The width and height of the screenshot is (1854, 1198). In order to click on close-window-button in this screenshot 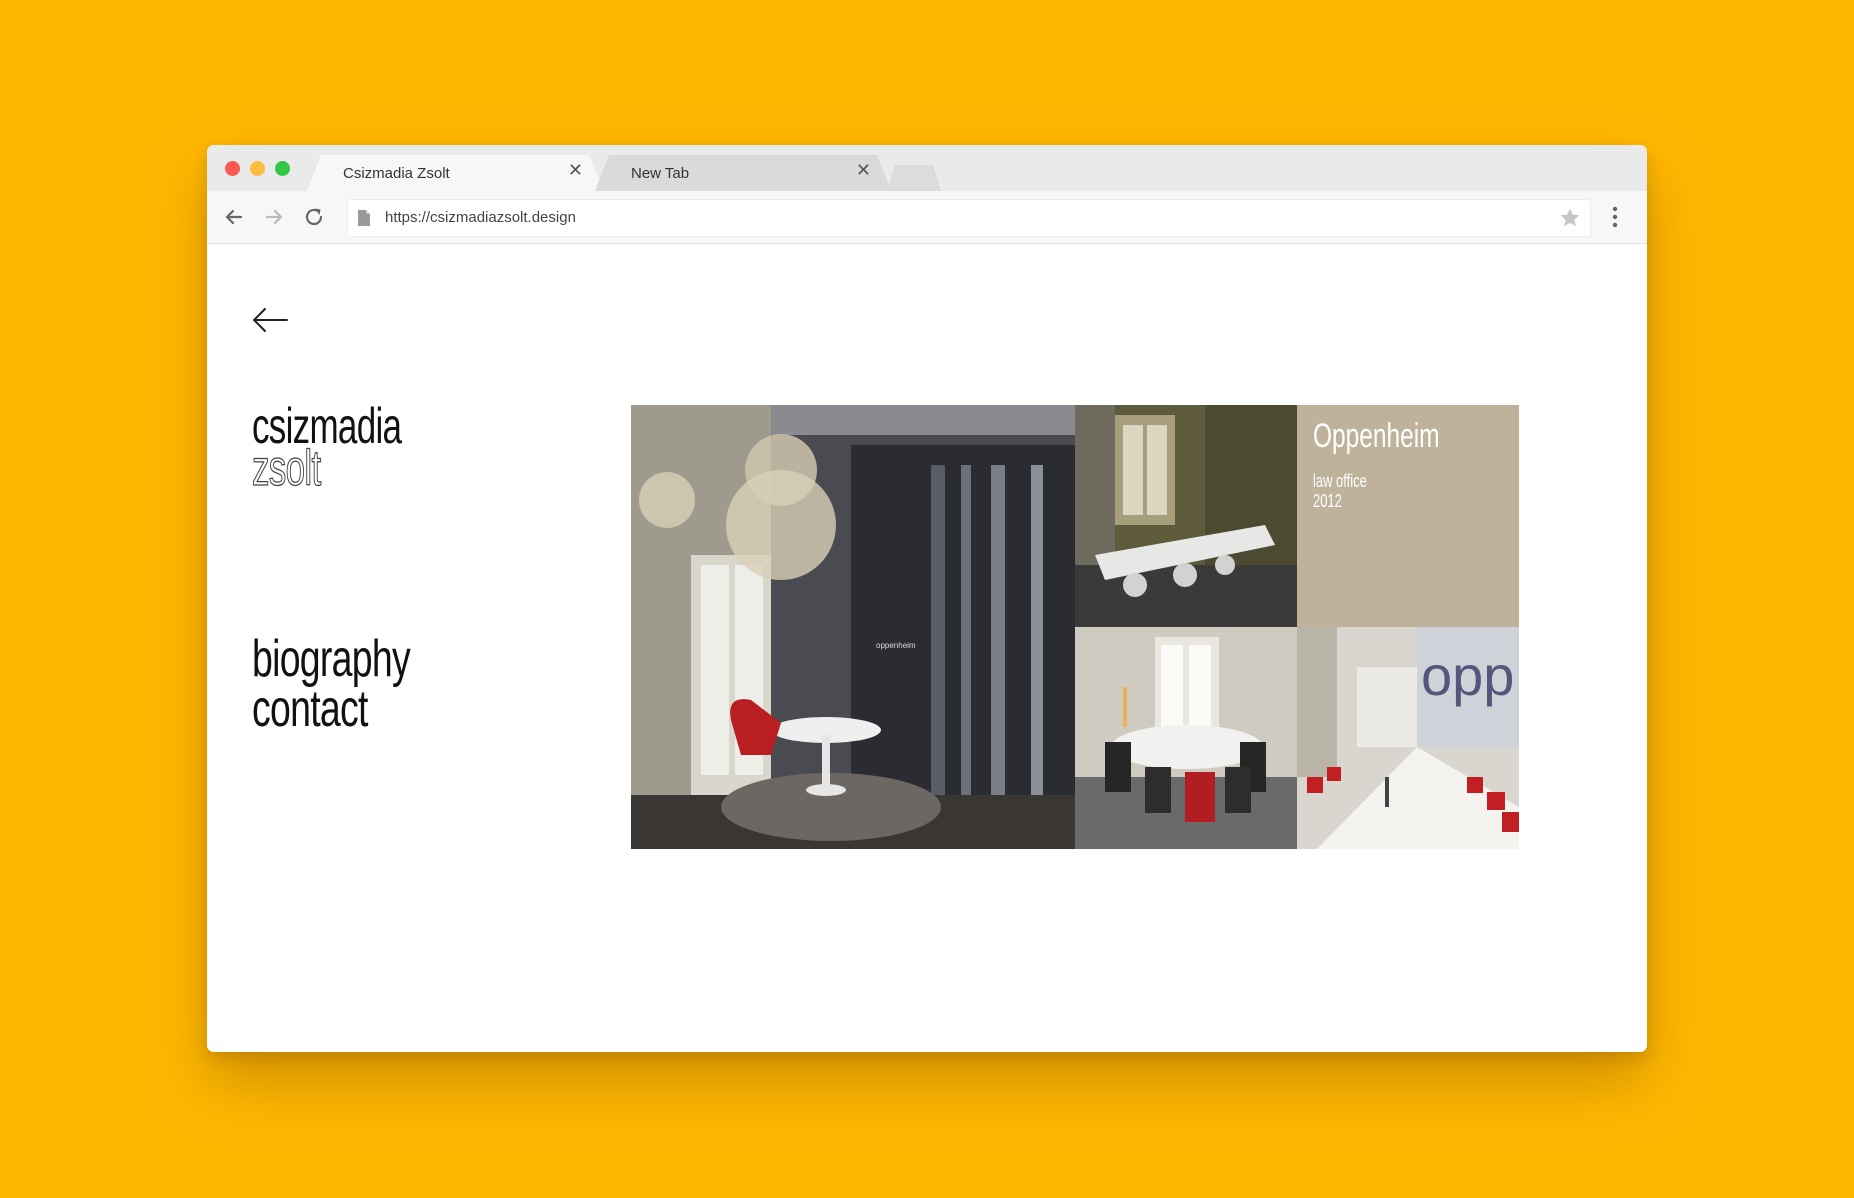, I will do `click(232, 168)`.